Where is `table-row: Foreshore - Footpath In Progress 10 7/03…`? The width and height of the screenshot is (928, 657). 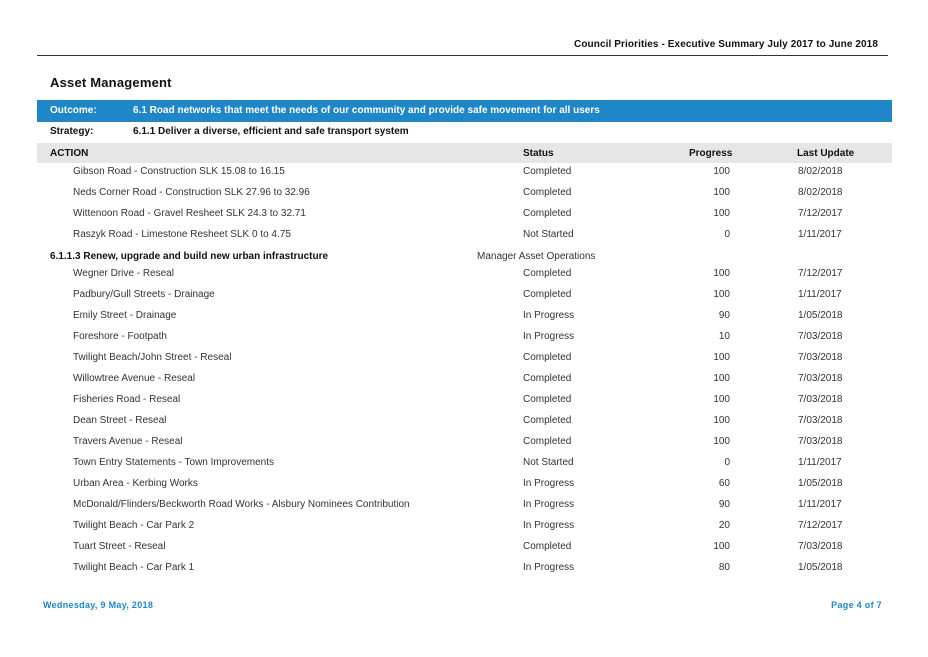
table-row: Foreshore - Footpath In Progress 10 7/03… is located at coordinates (464, 338).